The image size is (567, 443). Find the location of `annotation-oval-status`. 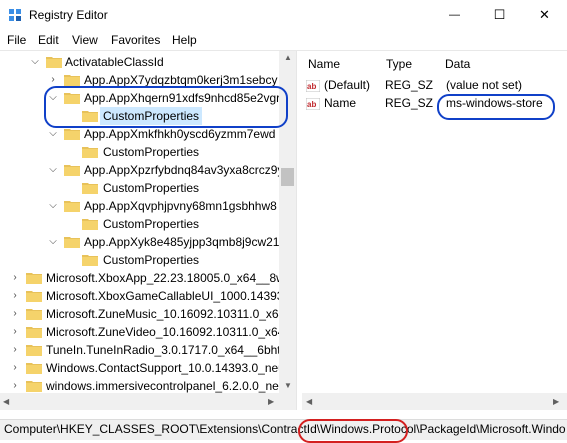

annotation-oval-status is located at coordinates (353, 431).